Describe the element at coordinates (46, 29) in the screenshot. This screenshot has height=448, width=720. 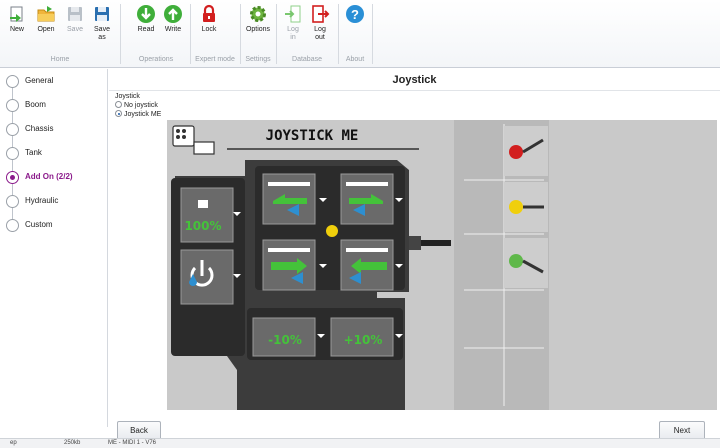
I see `open-label: Open` at that location.